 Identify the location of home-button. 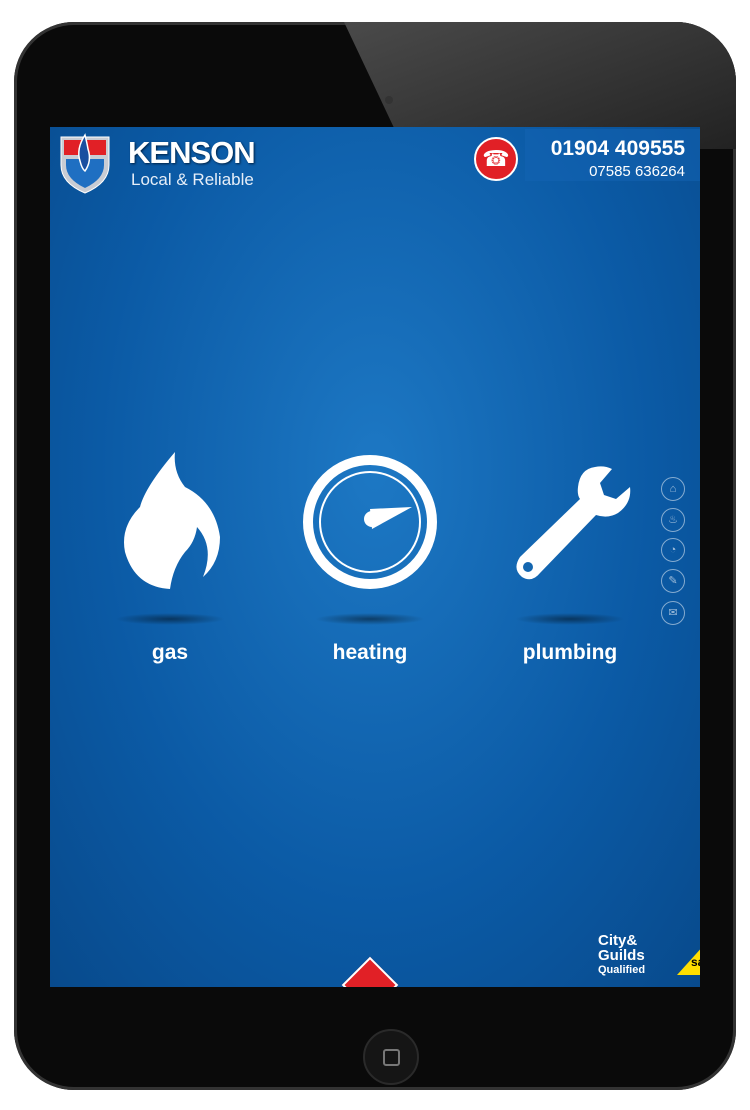
(391, 1057).